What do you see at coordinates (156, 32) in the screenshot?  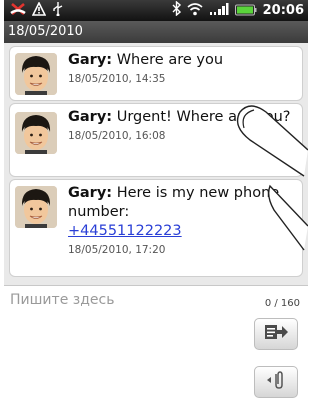 I see `conversation-date-header: 18/05/2010` at bounding box center [156, 32].